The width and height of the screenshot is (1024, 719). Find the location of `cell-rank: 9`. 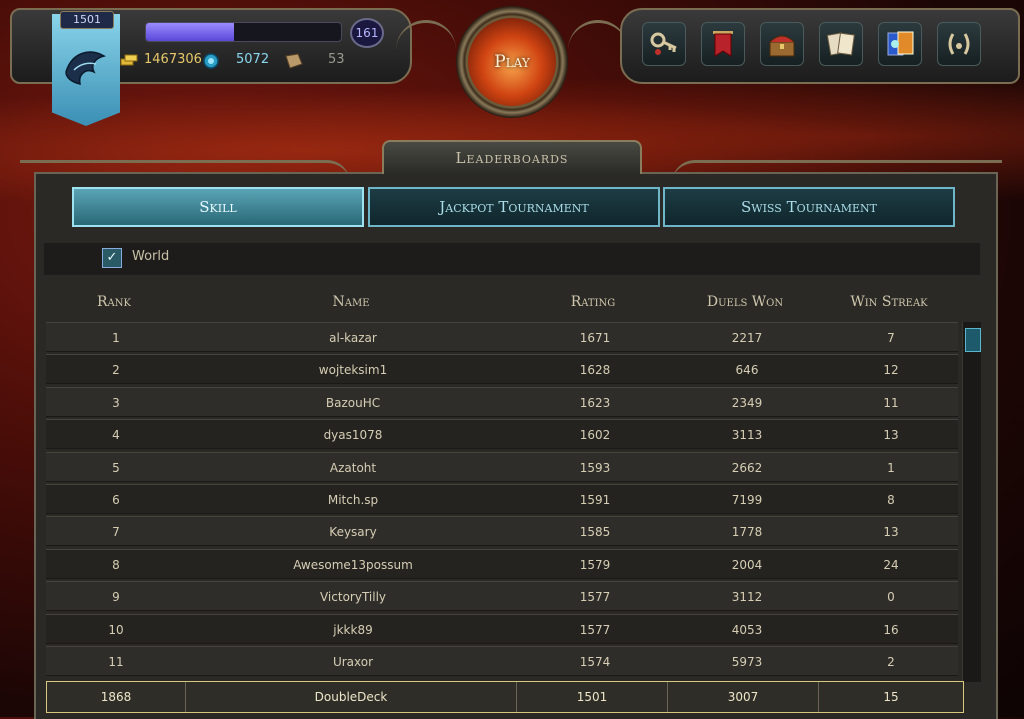

cell-rank: 9 is located at coordinates (116, 597).